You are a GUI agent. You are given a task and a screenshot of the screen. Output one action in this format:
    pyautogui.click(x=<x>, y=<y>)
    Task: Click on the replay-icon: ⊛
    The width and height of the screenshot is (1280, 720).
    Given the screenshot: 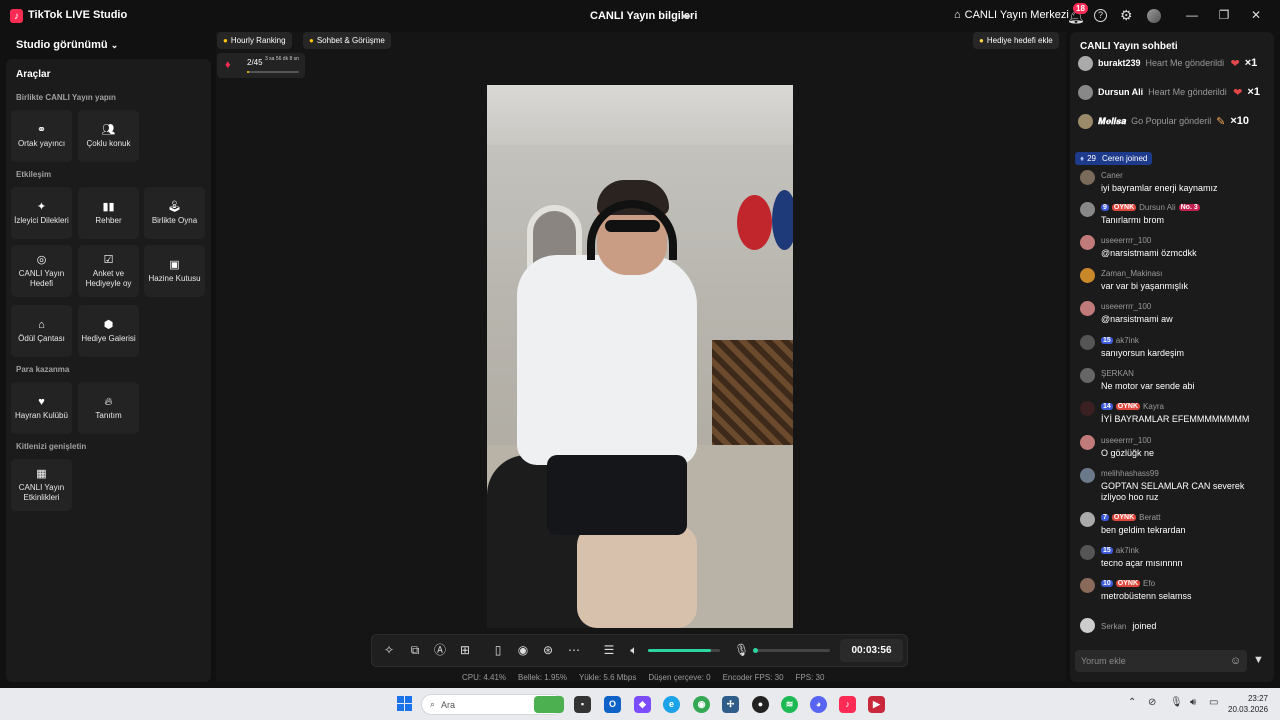 What is the action you would take?
    pyautogui.click(x=548, y=650)
    